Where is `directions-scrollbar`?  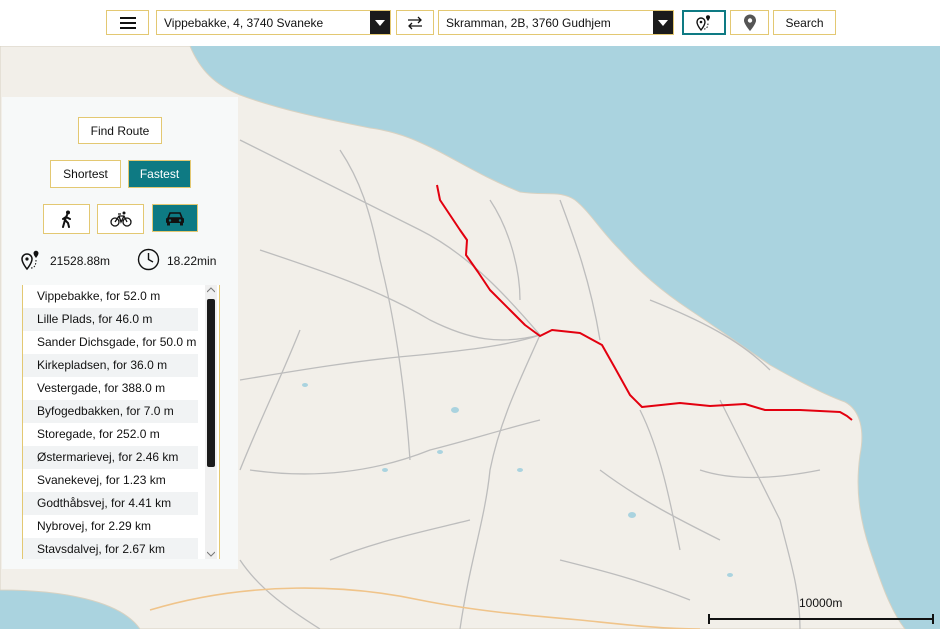 directions-scrollbar is located at coordinates (211, 422).